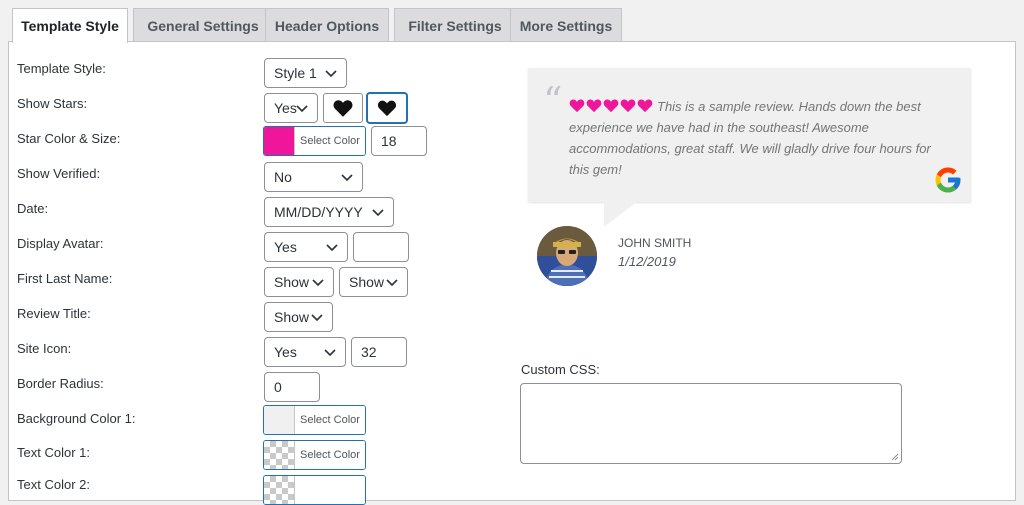 Image resolution: width=1024 pixels, height=505 pixels. What do you see at coordinates (318, 212) in the screenshot?
I see `select-value: MM/DD/YYYY` at bounding box center [318, 212].